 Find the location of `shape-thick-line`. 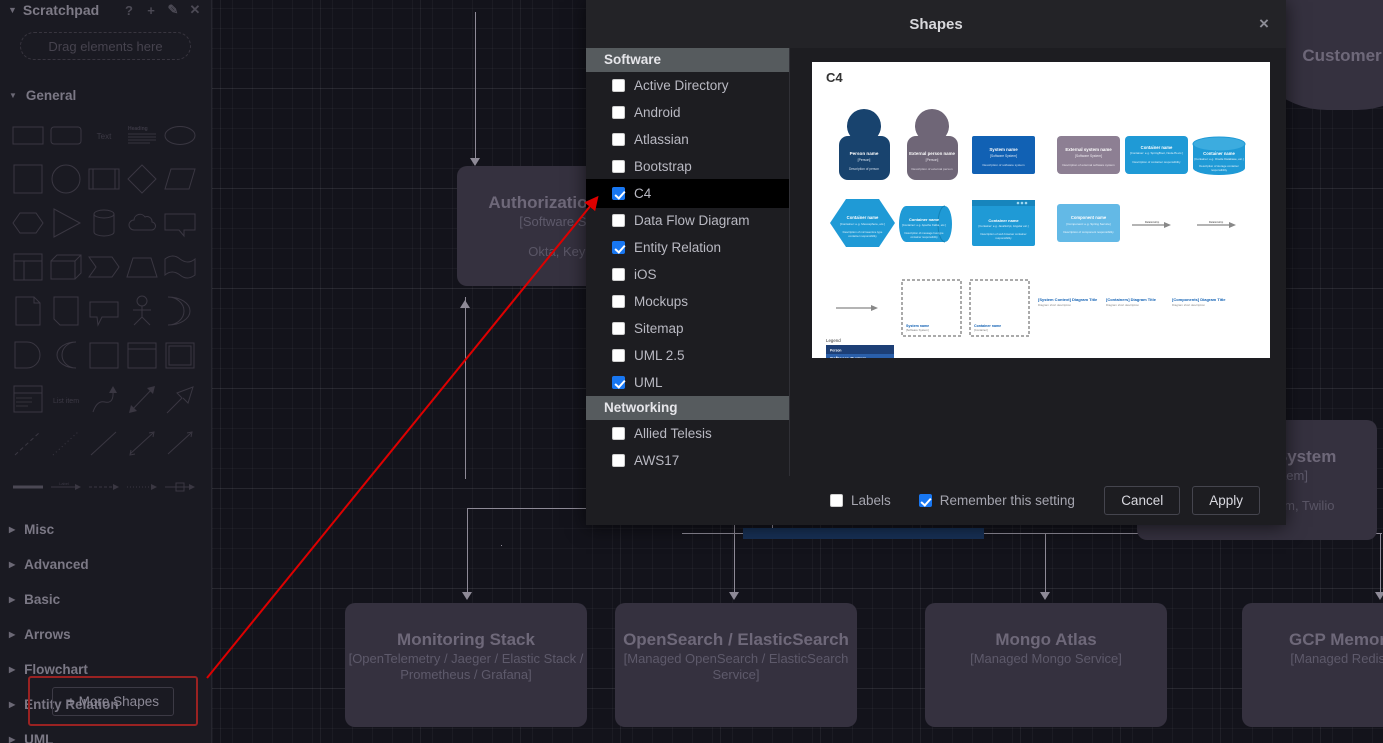

shape-thick-line is located at coordinates (28, 487).